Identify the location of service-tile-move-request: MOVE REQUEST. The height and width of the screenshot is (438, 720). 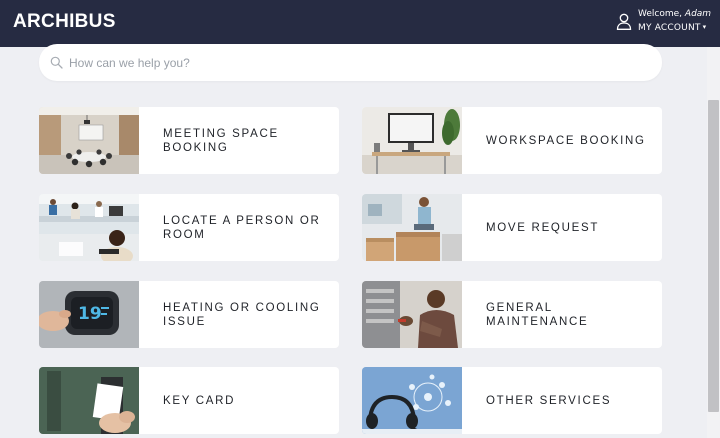
(512, 227).